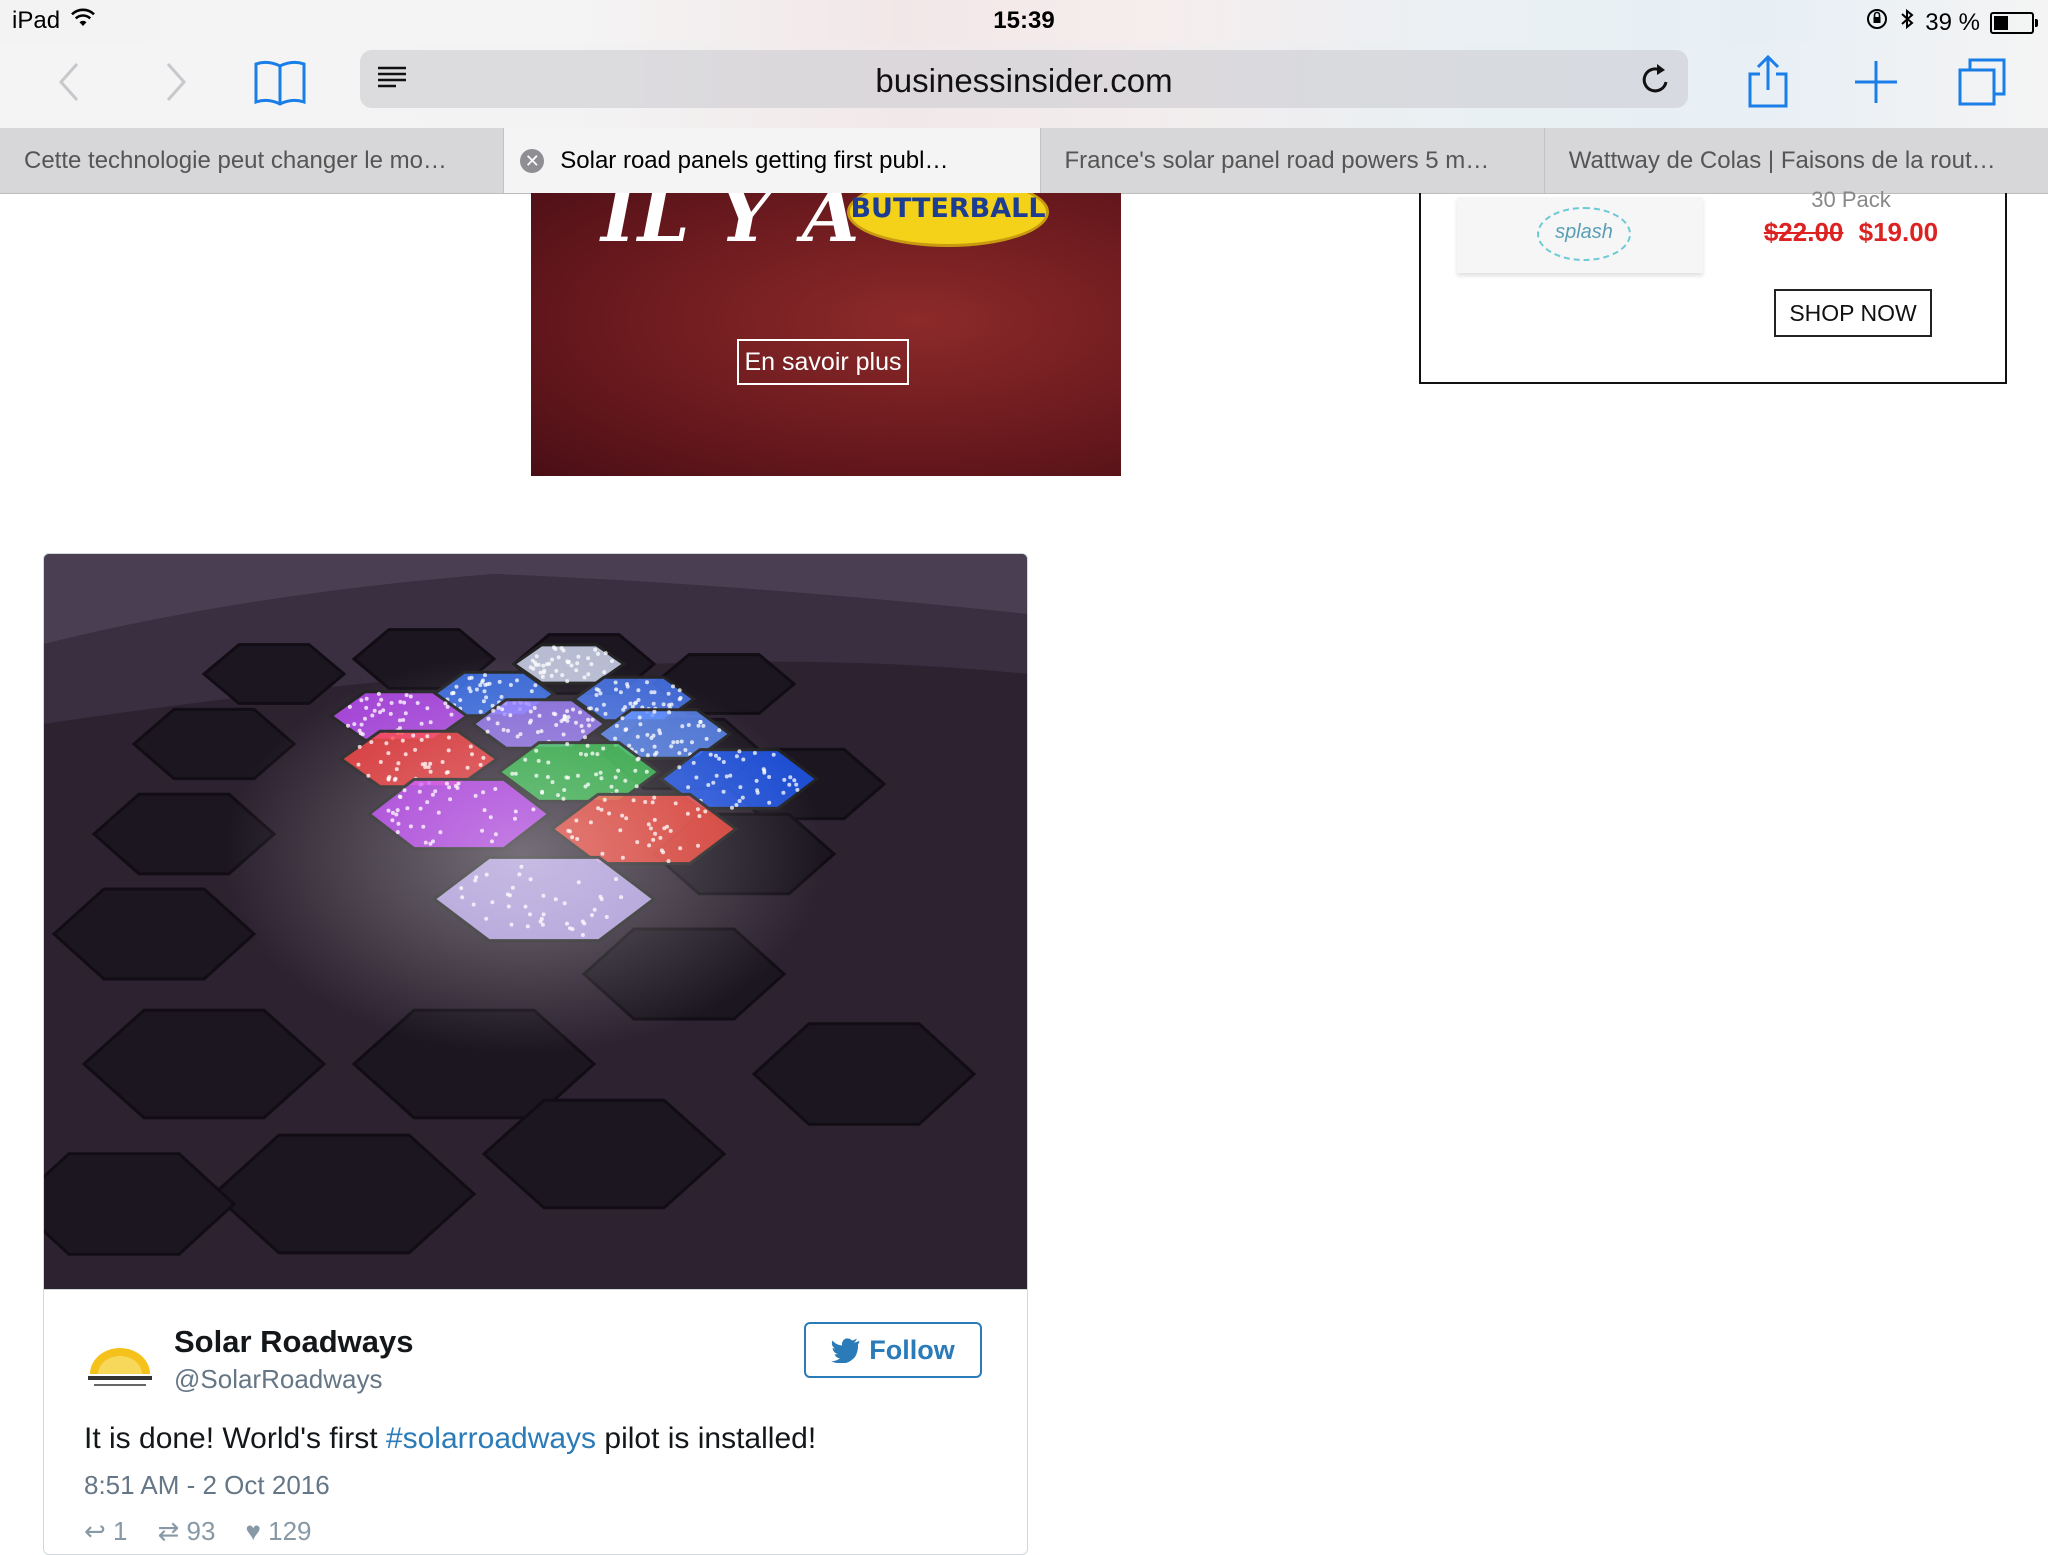 The width and height of the screenshot is (2048, 1555). Describe the element at coordinates (278, 1379) in the screenshot. I see `tweet-author-handle: @SolarRoadways` at that location.